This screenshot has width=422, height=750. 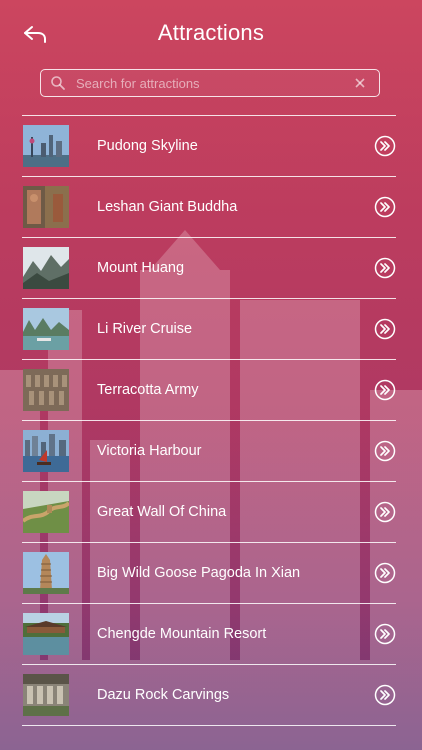 What do you see at coordinates (162, 512) in the screenshot?
I see `list-item-label: Great Wall Of China` at bounding box center [162, 512].